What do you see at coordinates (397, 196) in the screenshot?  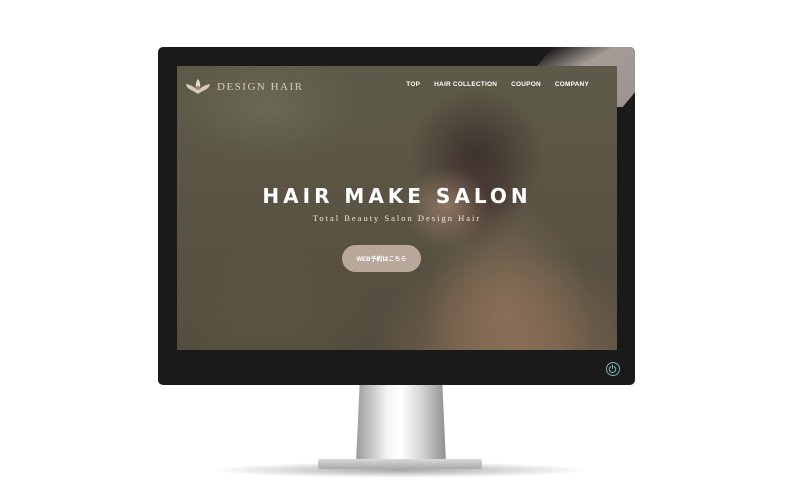 I see `hero-title: HAIR MAKE SALON` at bounding box center [397, 196].